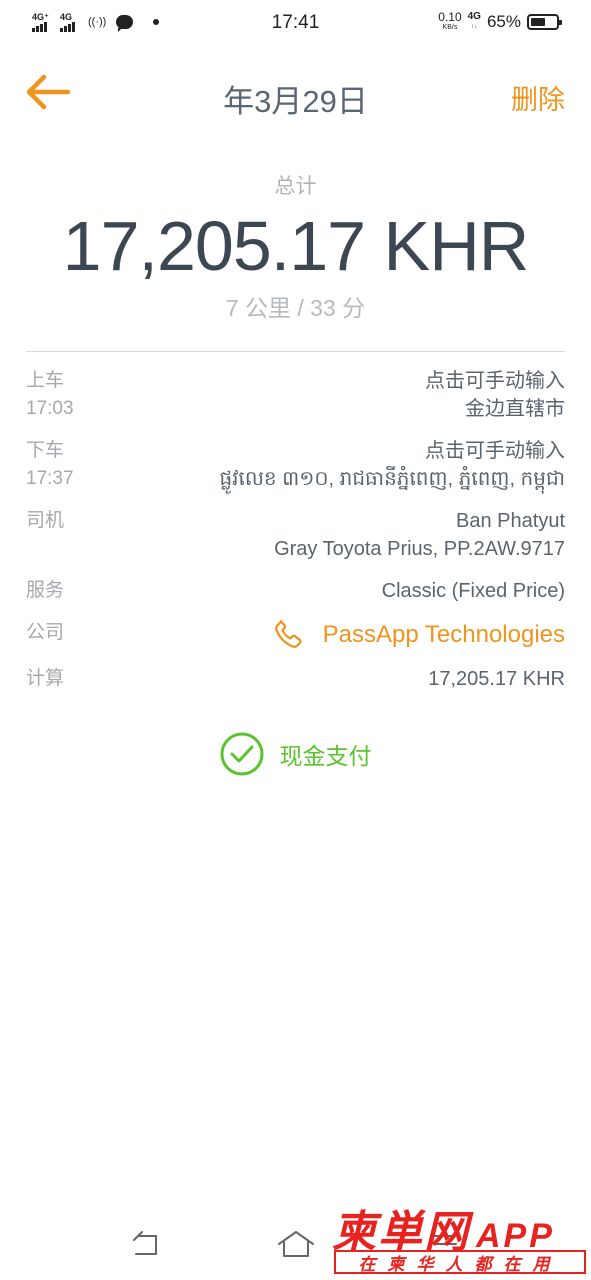 This screenshot has height=1280, width=591. Describe the element at coordinates (443, 634) in the screenshot. I see `company-name: PassApp Technologies` at that location.